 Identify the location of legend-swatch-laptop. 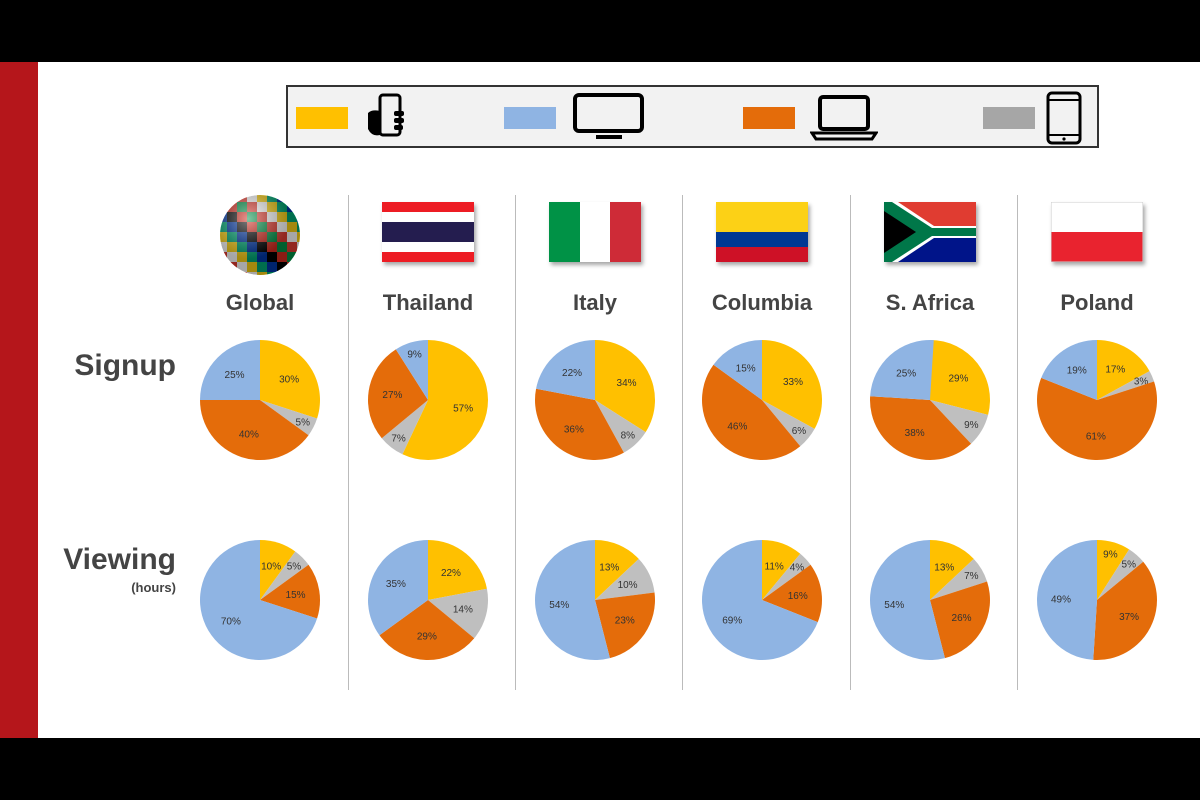
(769, 118).